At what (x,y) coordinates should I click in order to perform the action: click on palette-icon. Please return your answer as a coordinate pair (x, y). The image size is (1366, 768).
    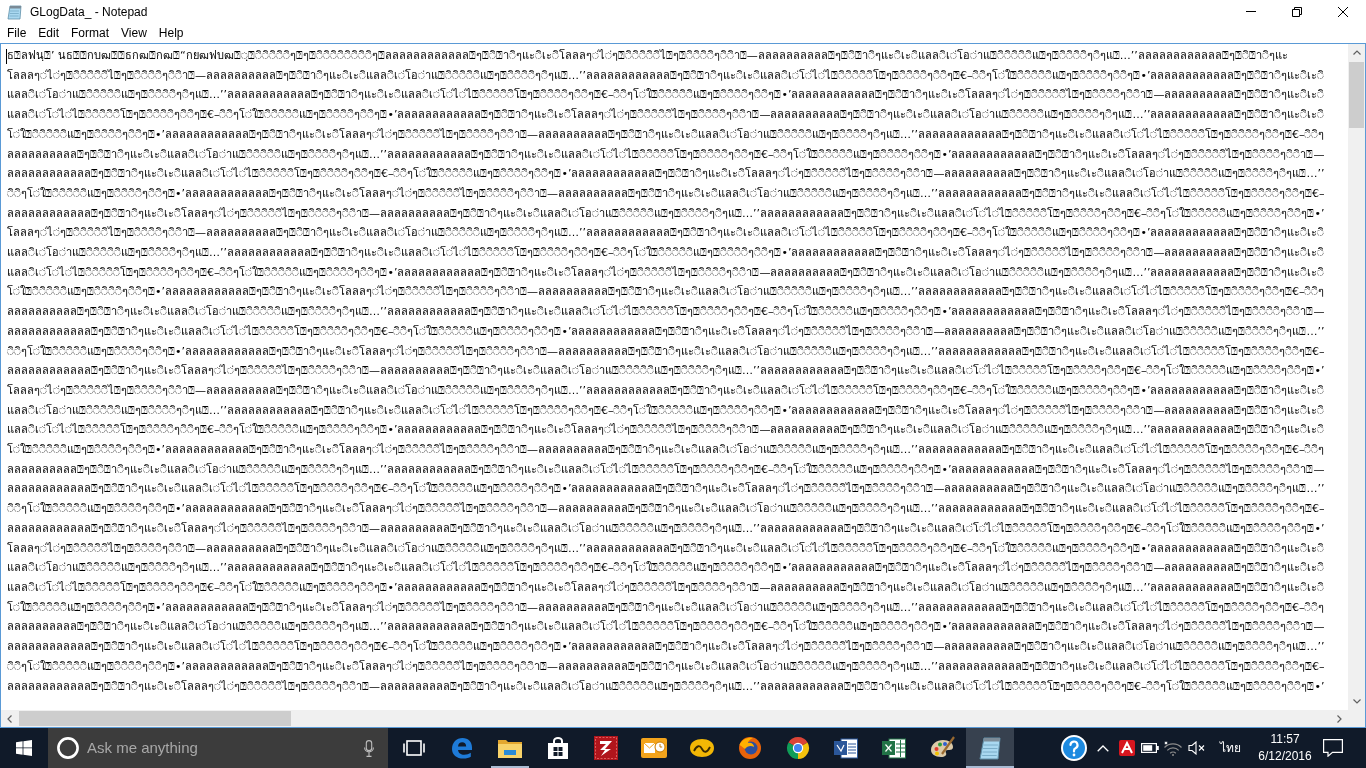
    Looking at the image, I should click on (942, 748).